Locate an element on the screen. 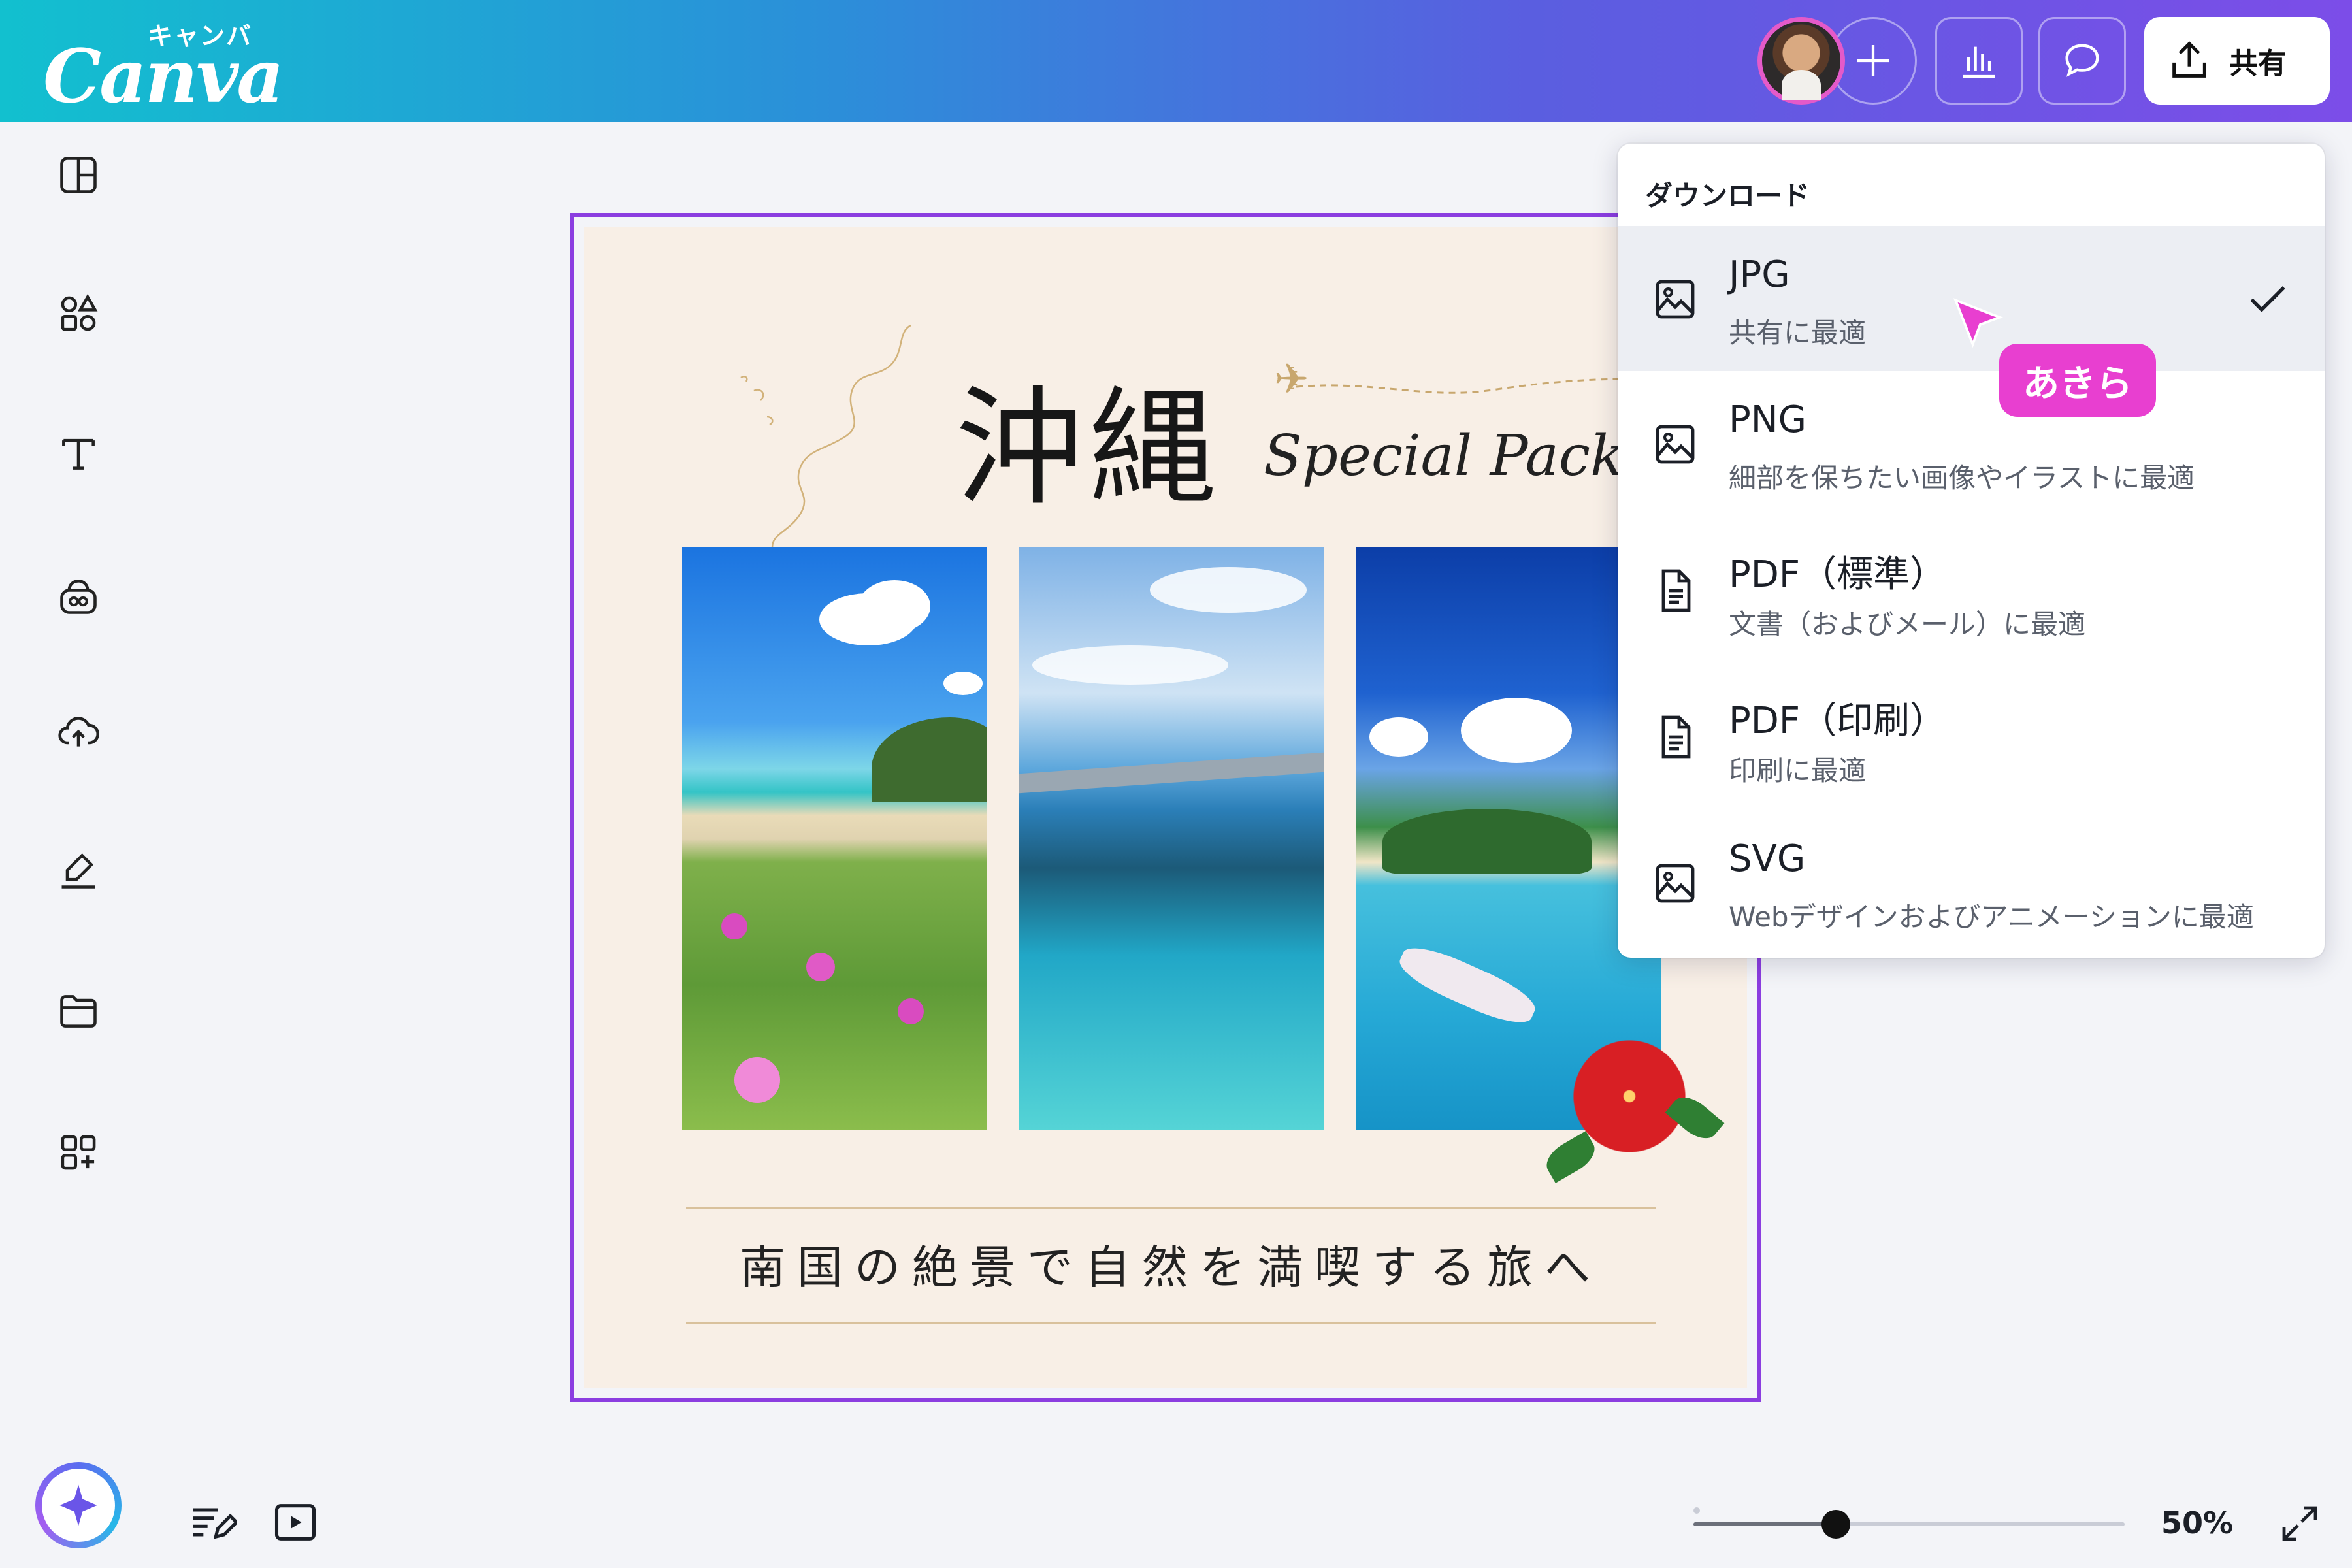 The image size is (2352, 1568). canva-logo: キャンバ Canva is located at coordinates (163, 69).